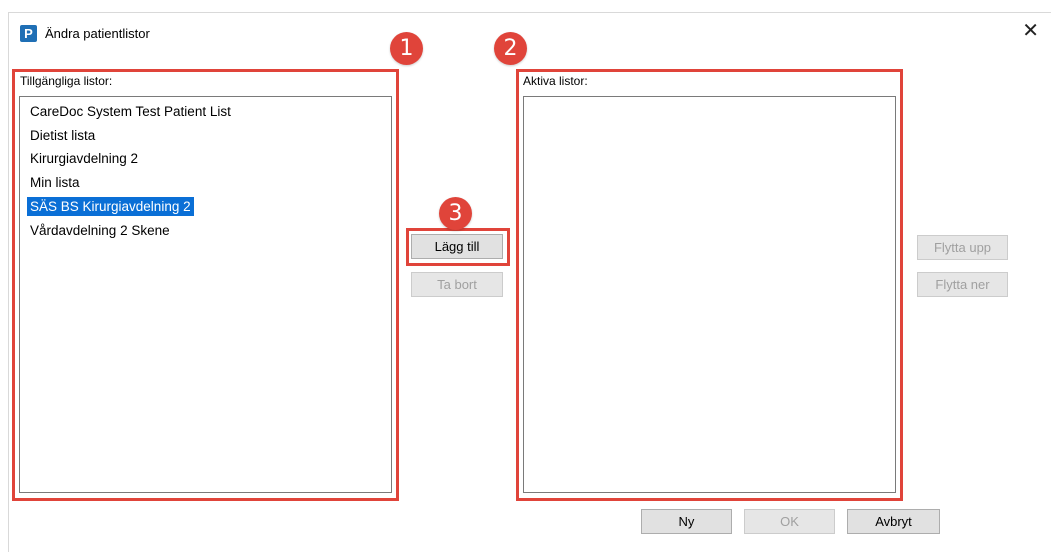 The width and height of the screenshot is (1051, 552). Describe the element at coordinates (962, 247) in the screenshot. I see `move-up-button: Flytta upp` at that location.